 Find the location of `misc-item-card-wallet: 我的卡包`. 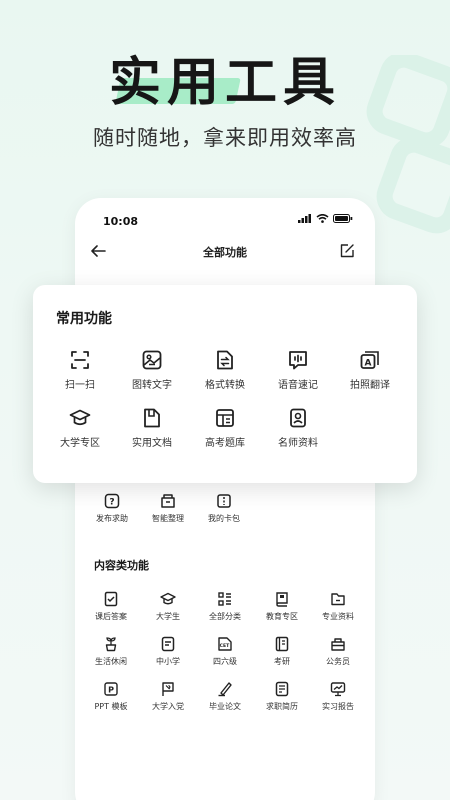

misc-item-card-wallet: 我的卡包 is located at coordinates (224, 508).